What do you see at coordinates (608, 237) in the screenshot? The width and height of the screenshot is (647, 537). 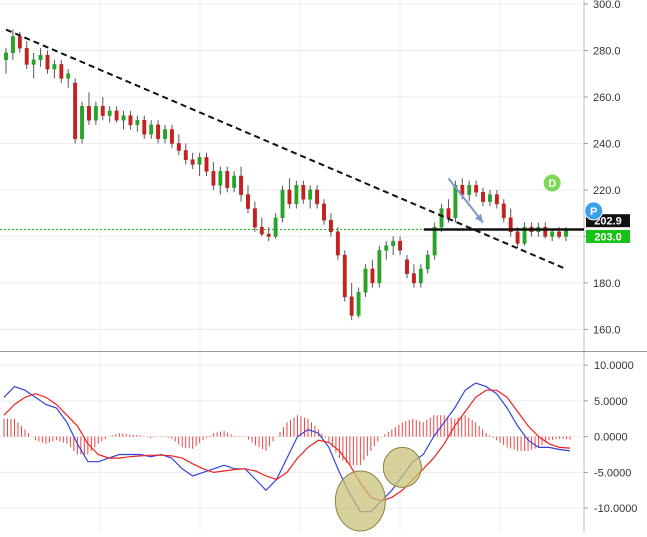 I see `price-label-text: 203.0` at bounding box center [608, 237].